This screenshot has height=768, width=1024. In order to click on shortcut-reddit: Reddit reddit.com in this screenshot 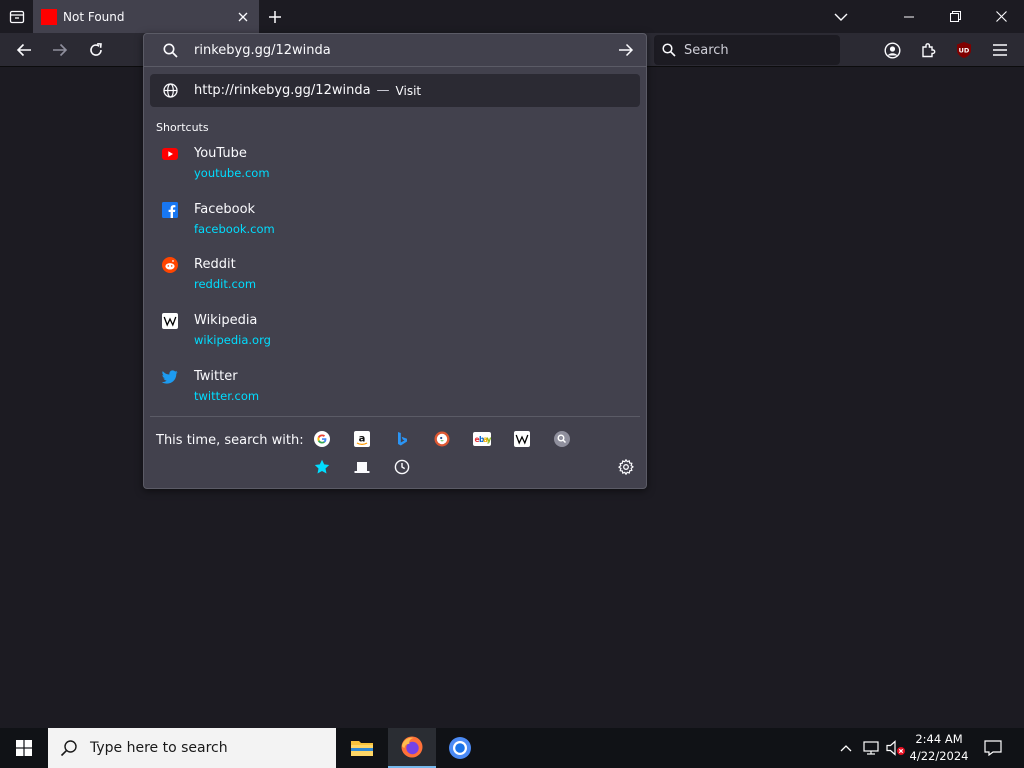, I will do `click(395, 277)`.